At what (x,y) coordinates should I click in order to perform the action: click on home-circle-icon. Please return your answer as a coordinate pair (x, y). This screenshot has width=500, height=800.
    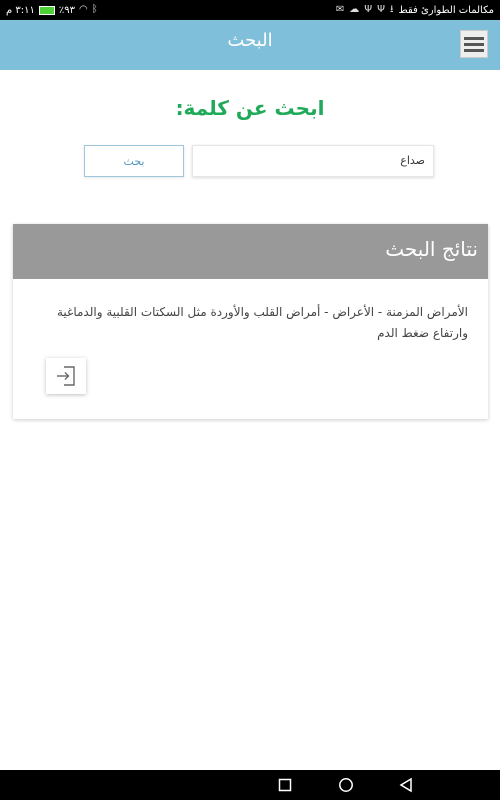
    Looking at the image, I should click on (346, 785).